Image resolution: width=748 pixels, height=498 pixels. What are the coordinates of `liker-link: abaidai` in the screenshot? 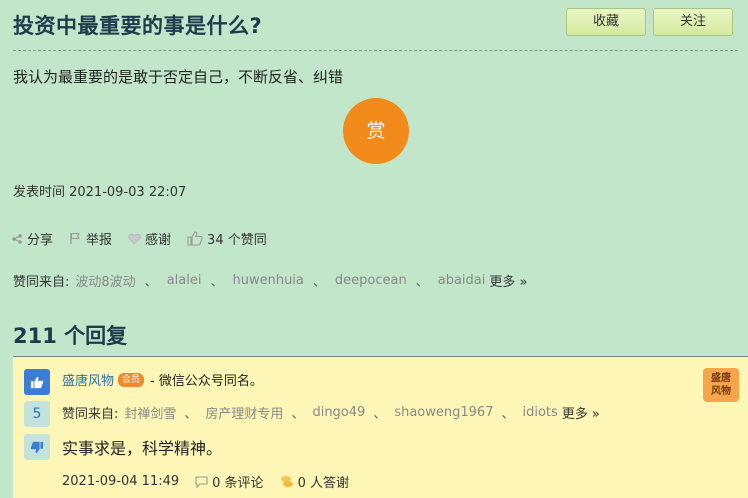 It's located at (462, 280).